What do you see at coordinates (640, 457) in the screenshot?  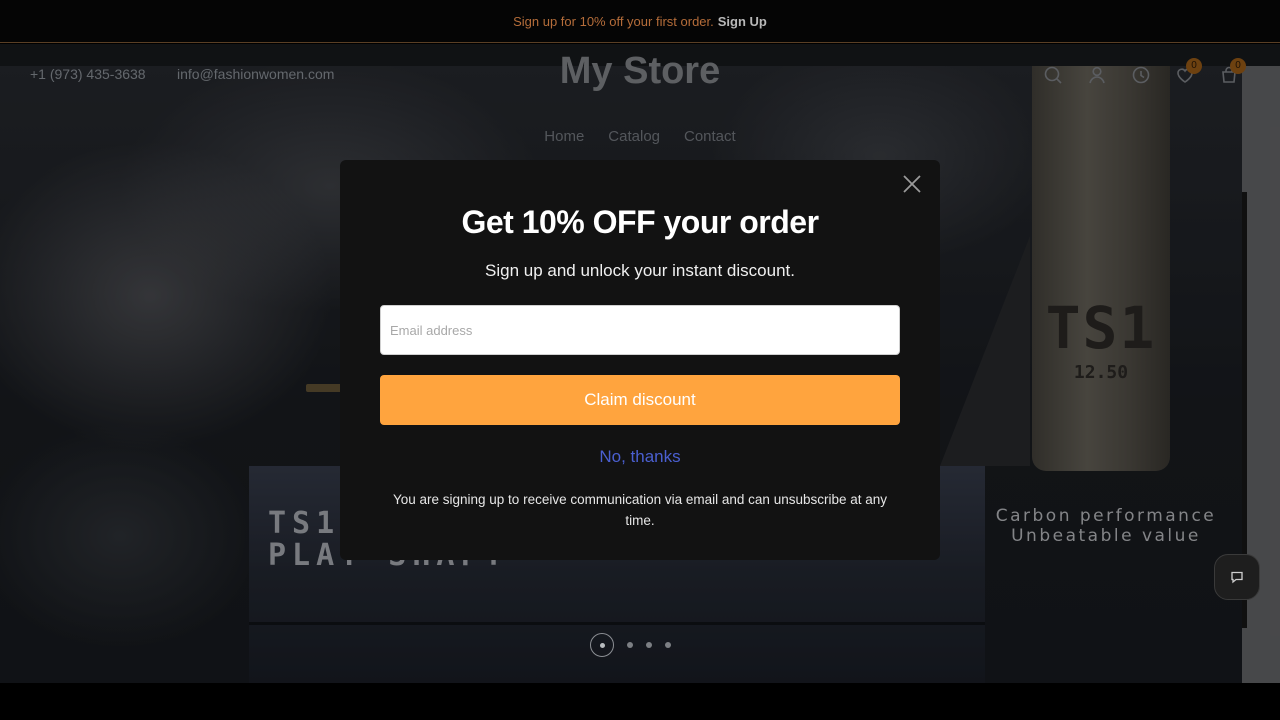 I see `no-thanks-link: No, thanks` at bounding box center [640, 457].